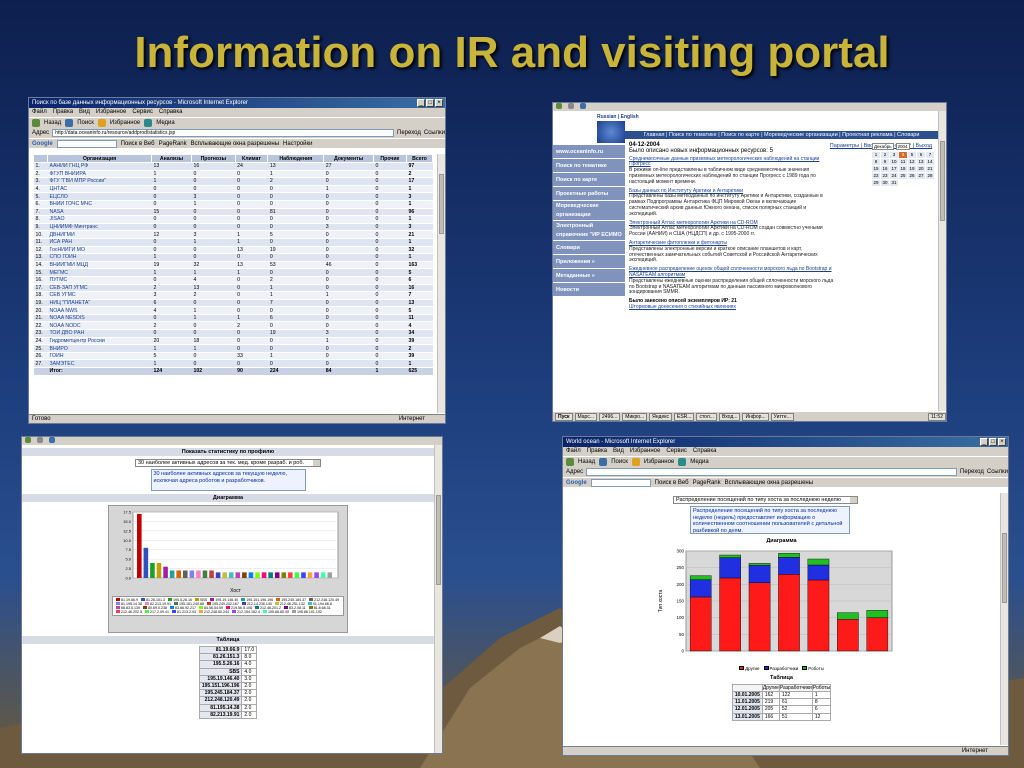  What do you see at coordinates (660, 416) in the screenshot?
I see `taskbar-item: Яндекс` at bounding box center [660, 416].